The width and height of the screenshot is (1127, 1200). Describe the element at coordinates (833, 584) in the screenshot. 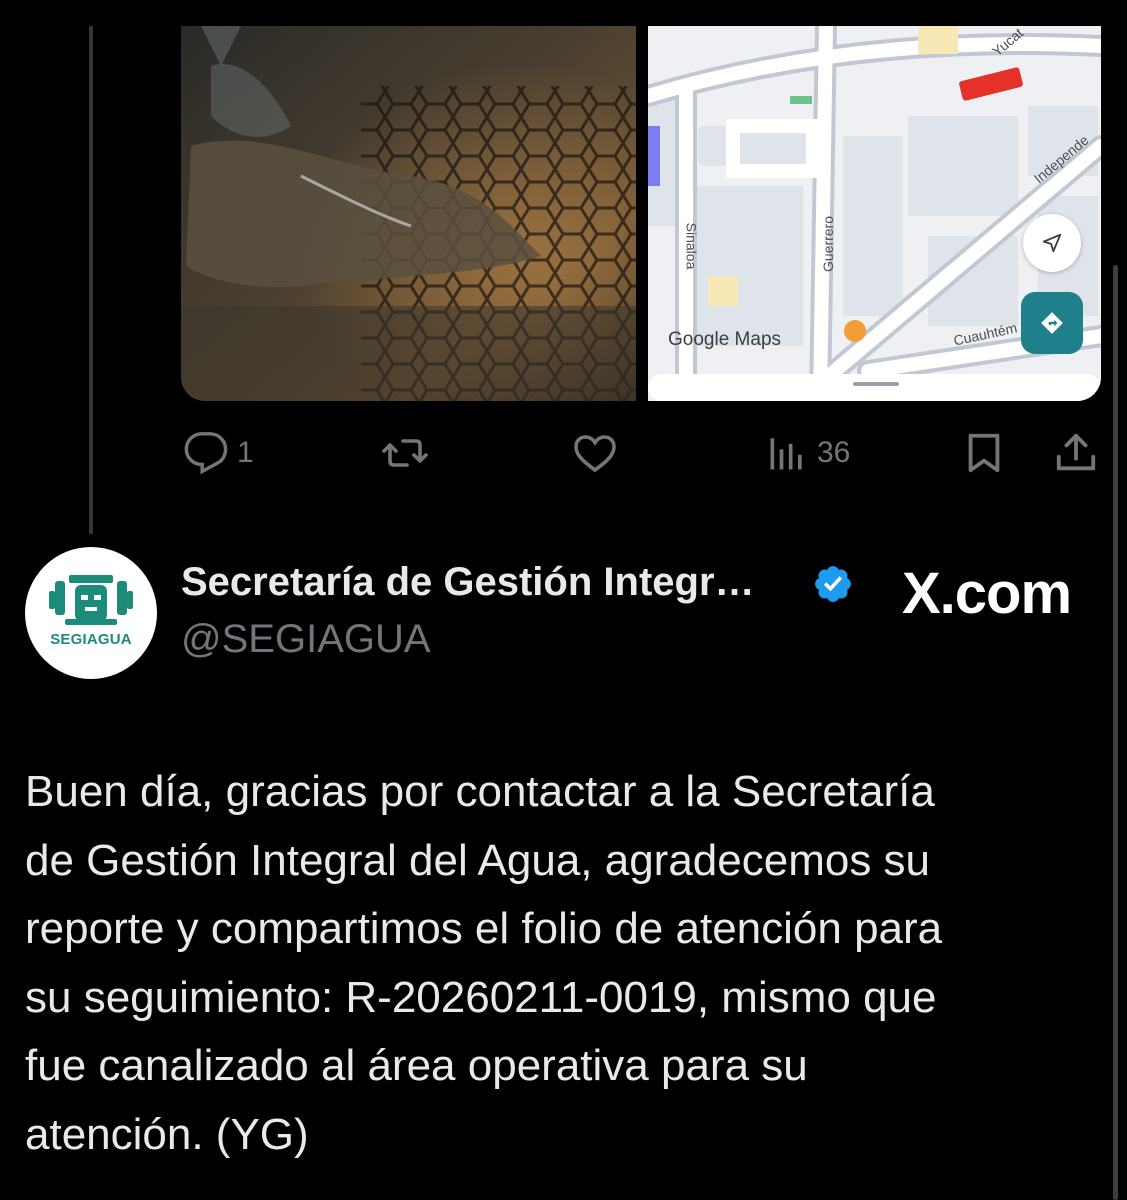

I see `verified-badge-icon` at that location.